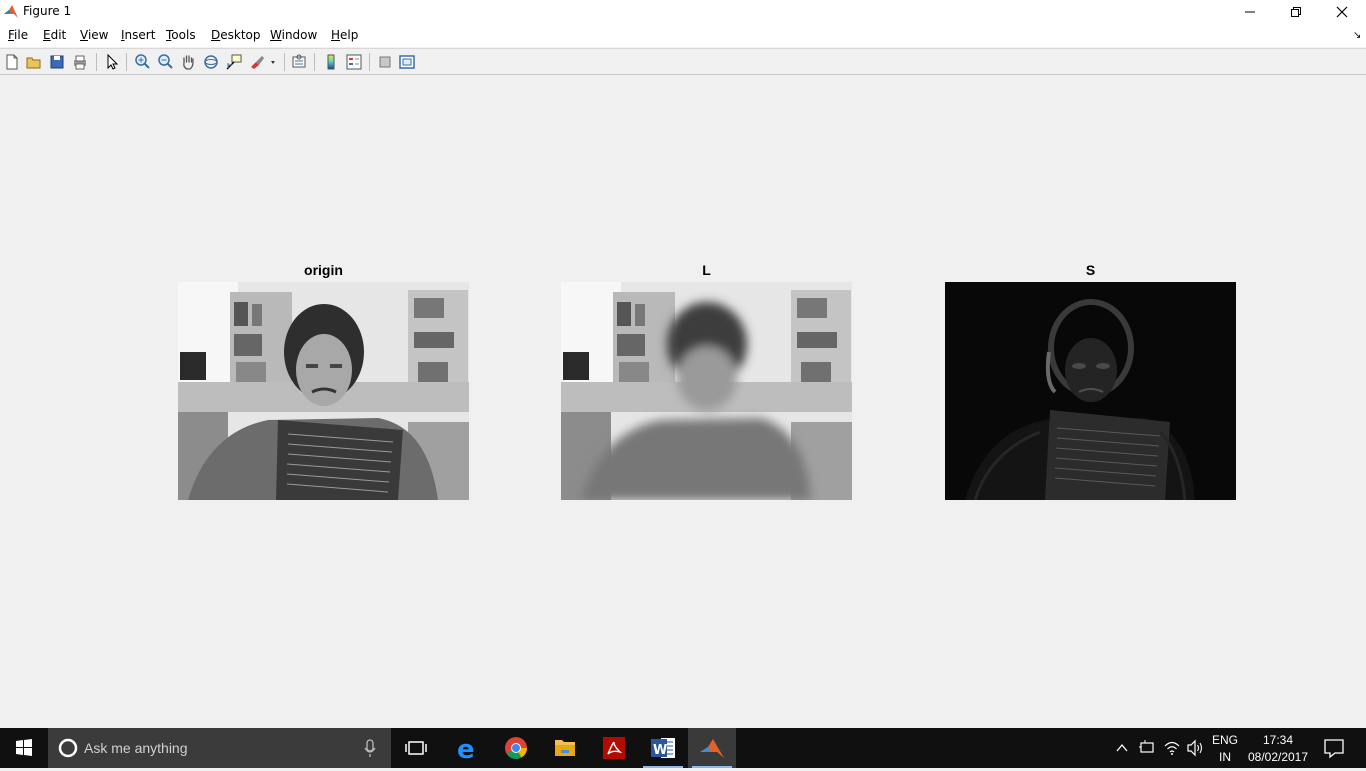 Image resolution: width=1366 pixels, height=771 pixels. I want to click on word-icon: W, so click(663, 748).